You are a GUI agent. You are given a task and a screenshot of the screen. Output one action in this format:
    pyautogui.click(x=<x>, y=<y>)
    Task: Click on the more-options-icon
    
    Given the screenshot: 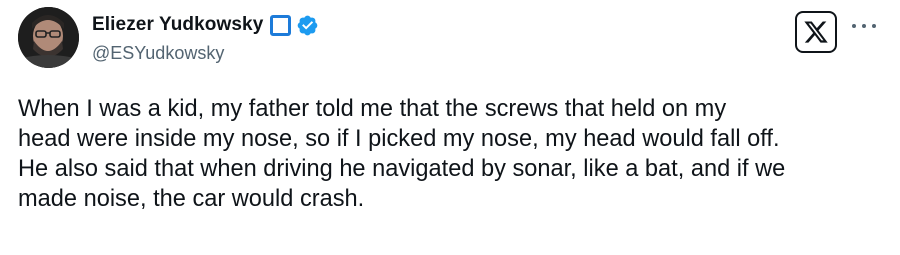 What is the action you would take?
    pyautogui.click(x=864, y=26)
    